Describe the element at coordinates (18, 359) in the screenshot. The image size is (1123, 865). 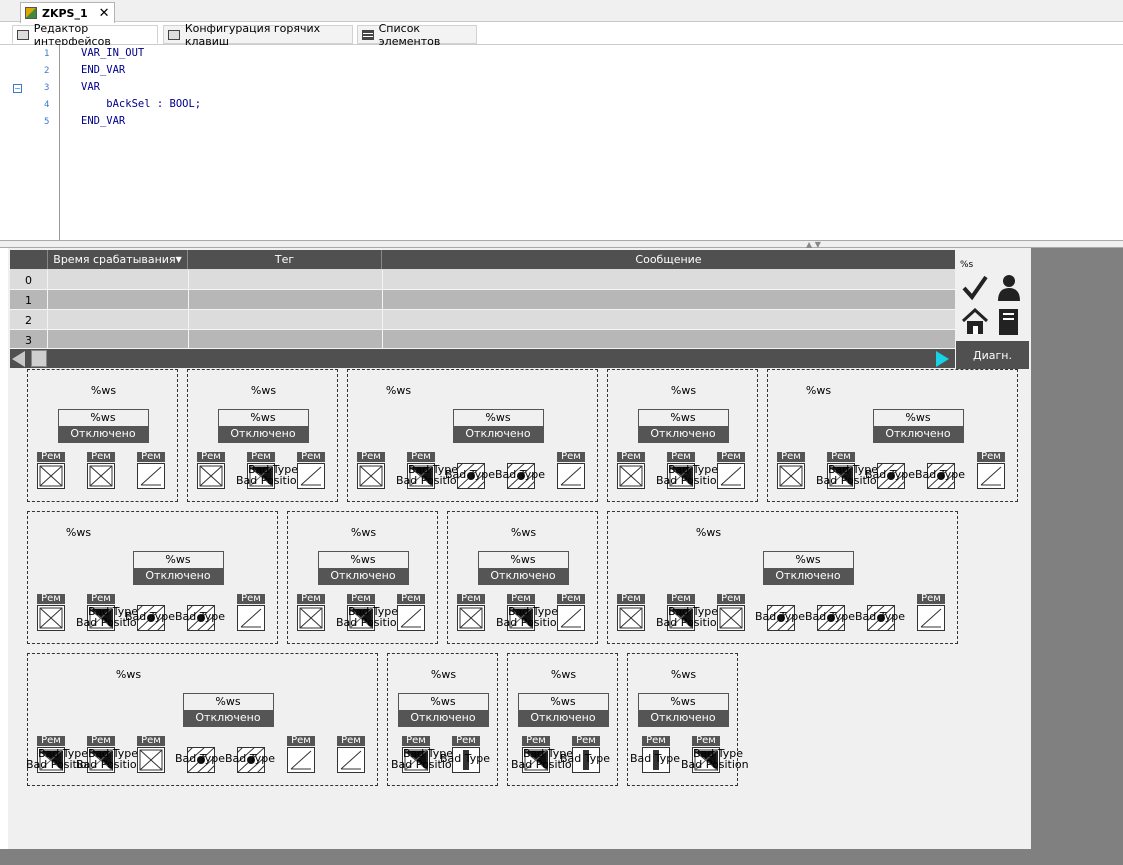
I see `scroll-left-icon` at that location.